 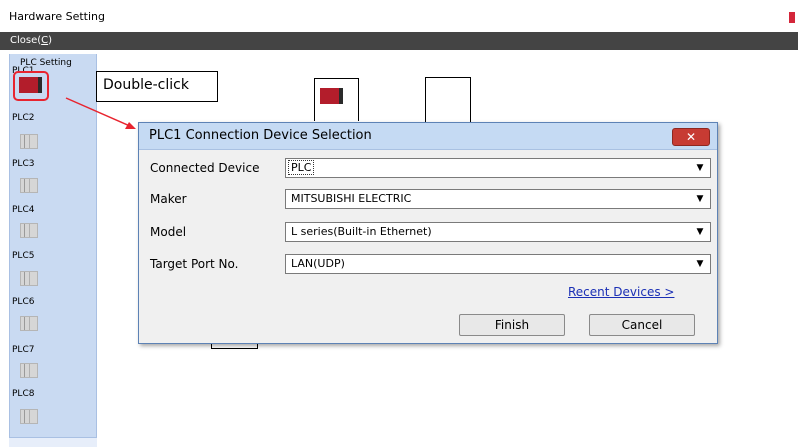 What do you see at coordinates (30, 140) in the screenshot?
I see `plc2-unit-icon` at bounding box center [30, 140].